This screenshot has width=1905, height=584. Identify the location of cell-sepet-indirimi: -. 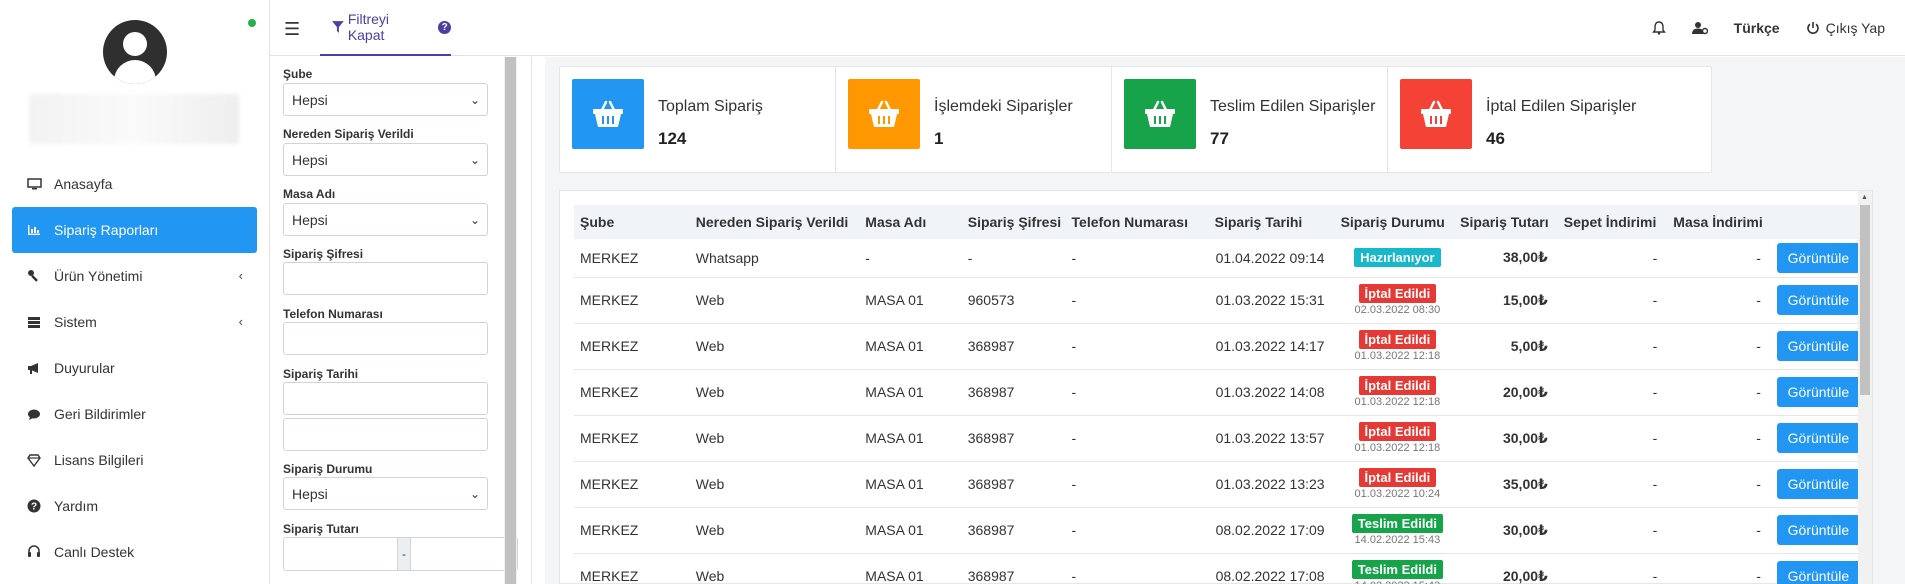
(1612, 258).